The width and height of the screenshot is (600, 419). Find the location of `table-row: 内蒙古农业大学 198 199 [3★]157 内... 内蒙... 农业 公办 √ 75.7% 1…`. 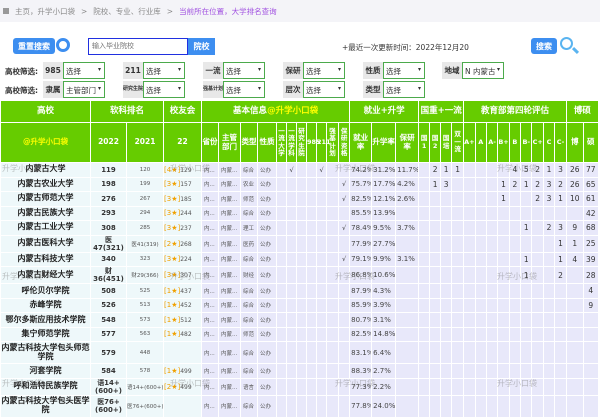

table-row: 内蒙古农业大学 198 199 [3★]157 内... 内蒙... 农业 公办 √ 75.7% 1… is located at coordinates (299, 184).